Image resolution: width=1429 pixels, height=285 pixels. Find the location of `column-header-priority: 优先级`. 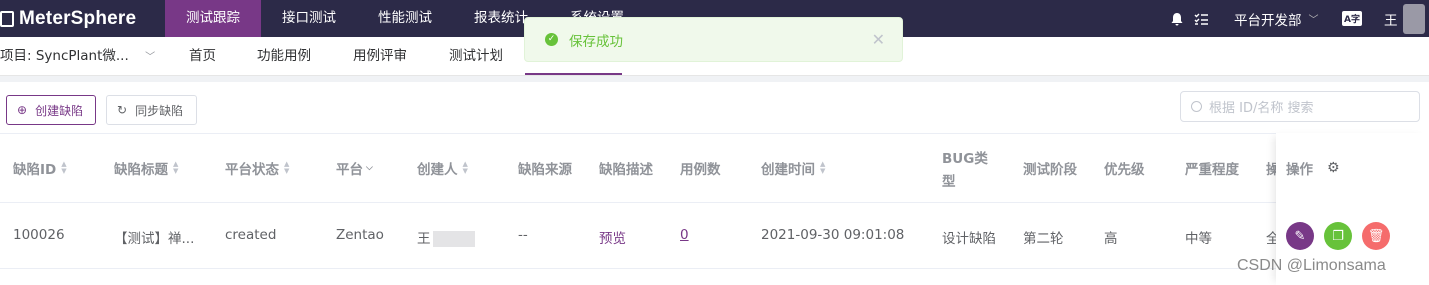

column-header-priority: 优先级 is located at coordinates (1124, 170).